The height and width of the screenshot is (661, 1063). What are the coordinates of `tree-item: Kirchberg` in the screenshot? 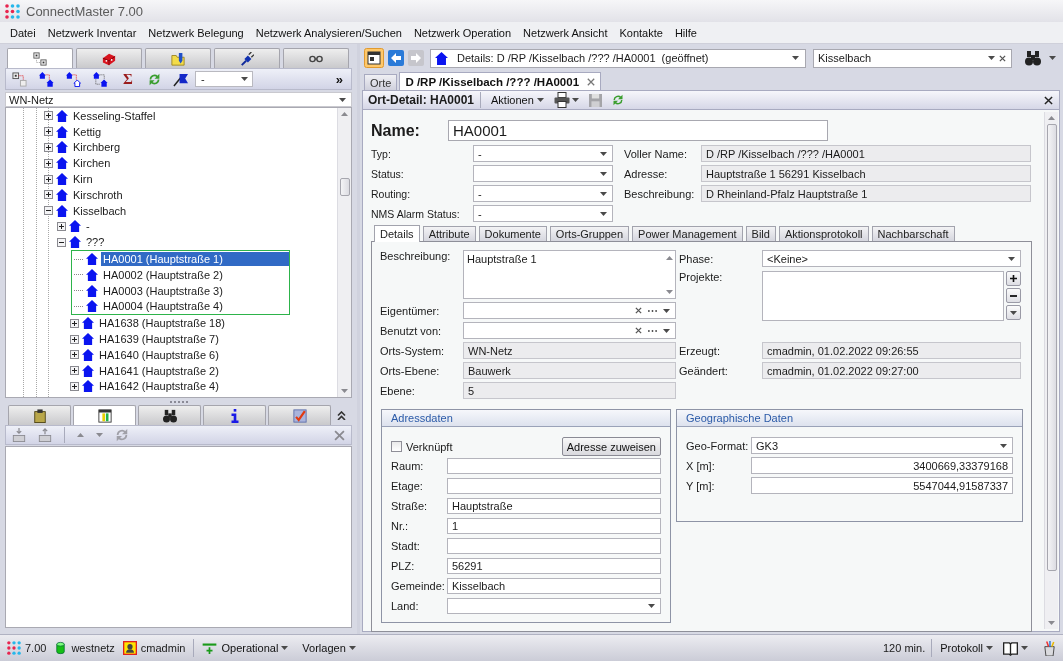 It's located at (97, 147).